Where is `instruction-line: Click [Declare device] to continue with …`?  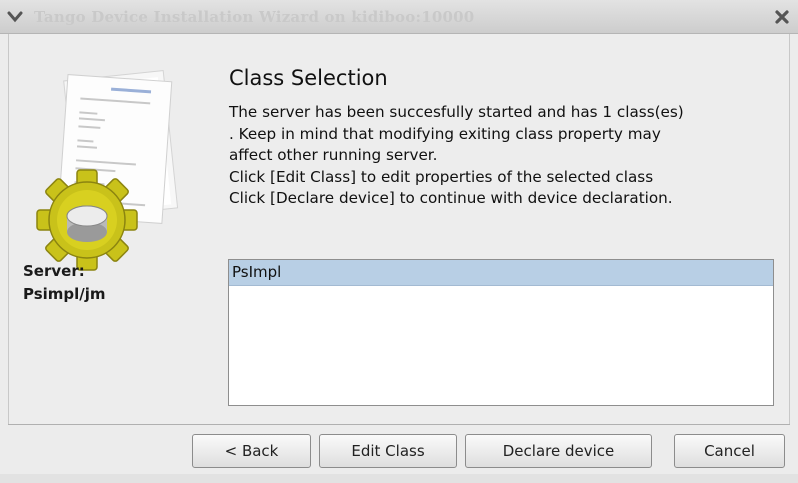
instruction-line: Click [Declare device] to continue with … is located at coordinates (451, 198).